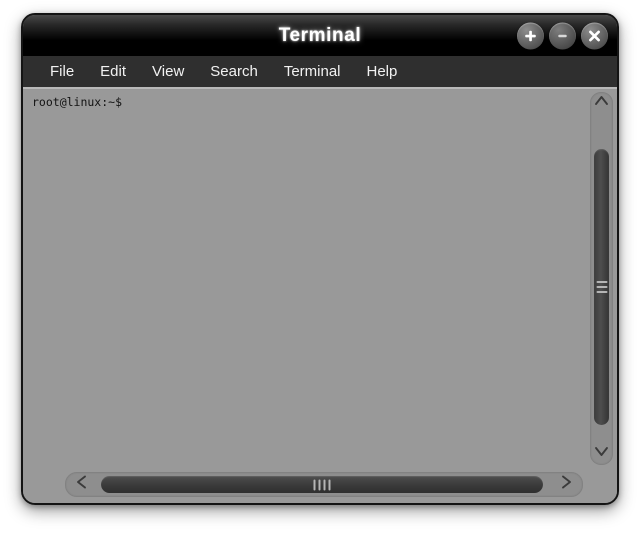  I want to click on vertical-scrollbar-thumb, so click(601, 287).